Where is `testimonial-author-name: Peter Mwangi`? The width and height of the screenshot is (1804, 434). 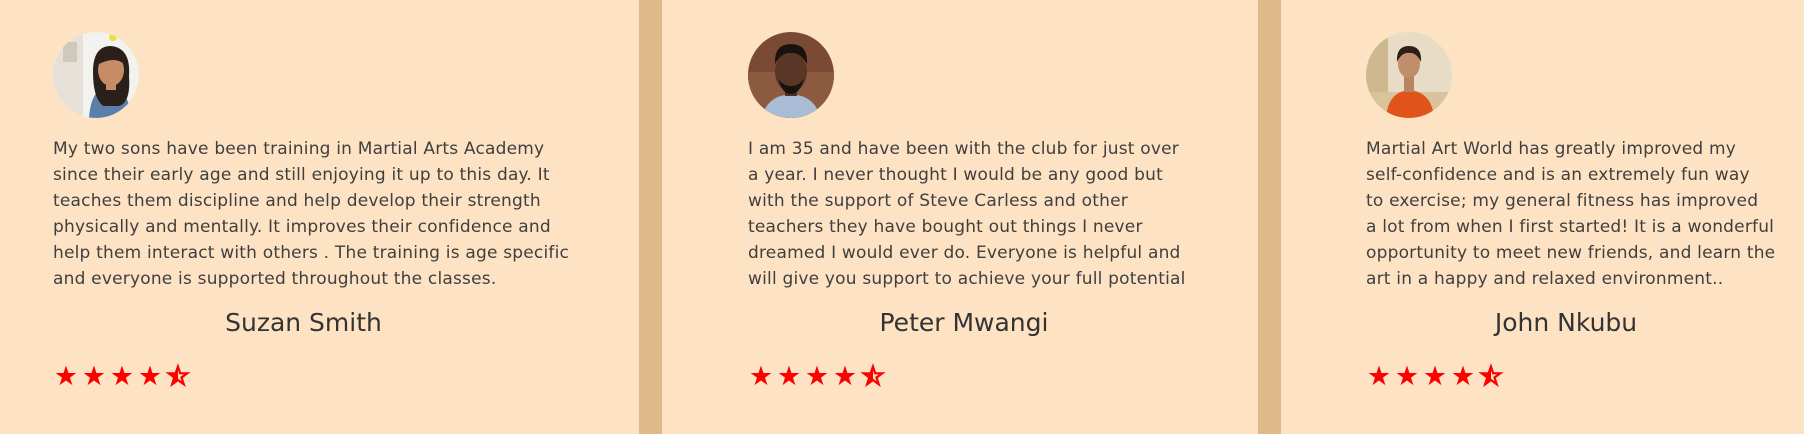
testimonial-author-name: Peter Mwangi is located at coordinates (964, 322).